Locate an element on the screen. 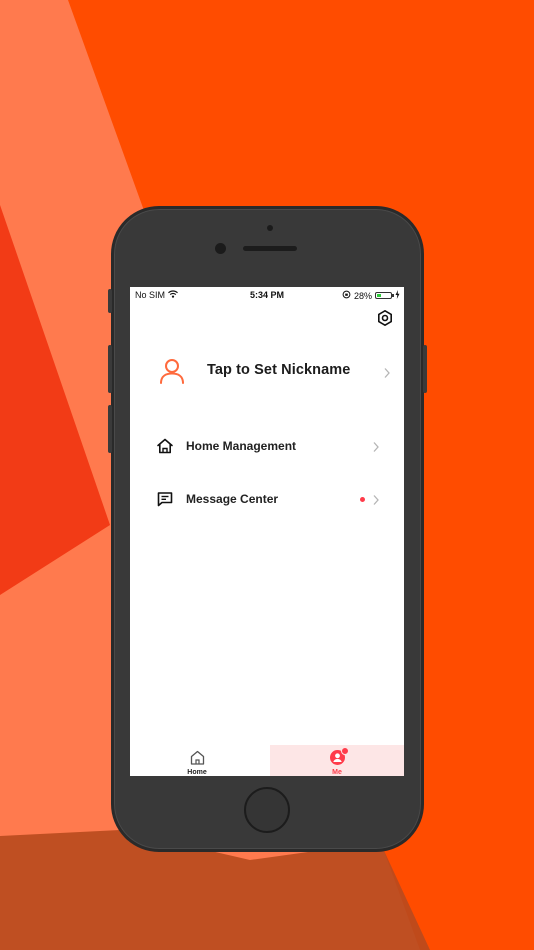 The height and width of the screenshot is (950, 534). tab-badge-dot is located at coordinates (345, 751).